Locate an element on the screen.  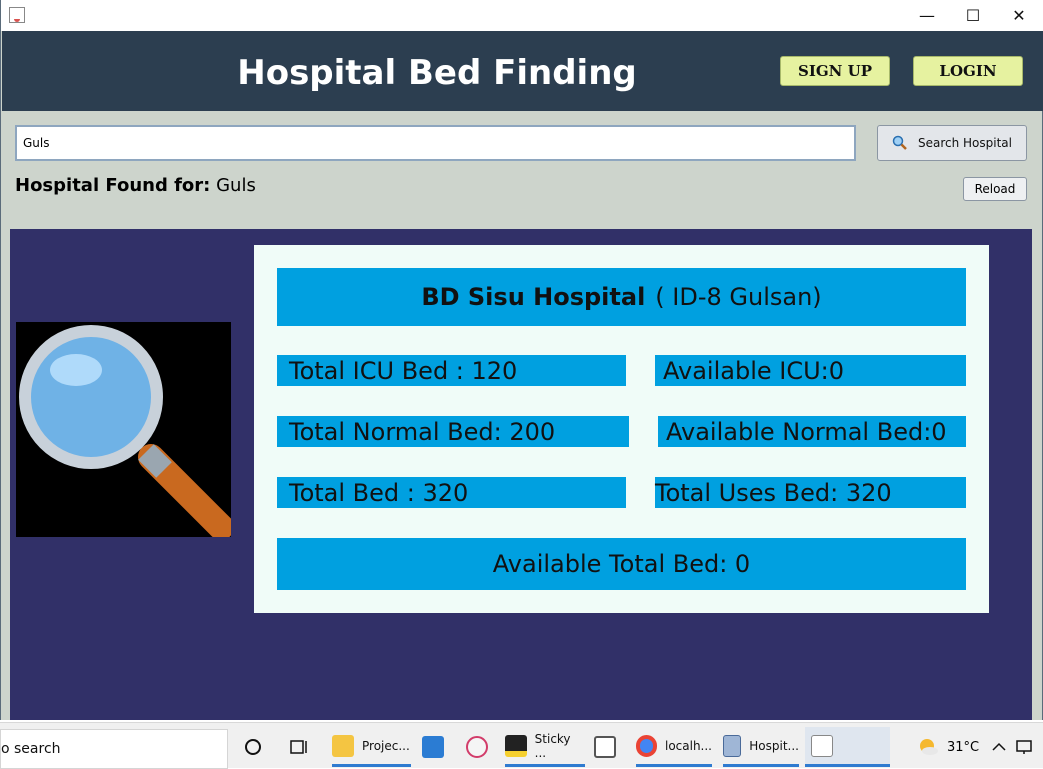
mail-icon is located at coordinates (433, 747).